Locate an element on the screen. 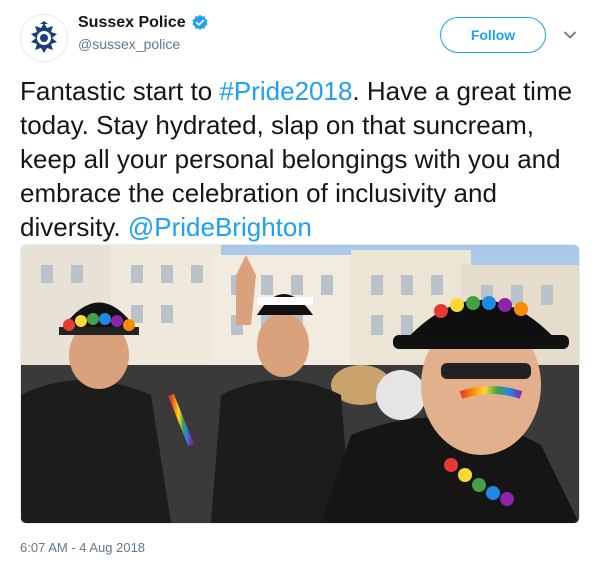 The image size is (598, 563). police-crest-icon is located at coordinates (44, 38).